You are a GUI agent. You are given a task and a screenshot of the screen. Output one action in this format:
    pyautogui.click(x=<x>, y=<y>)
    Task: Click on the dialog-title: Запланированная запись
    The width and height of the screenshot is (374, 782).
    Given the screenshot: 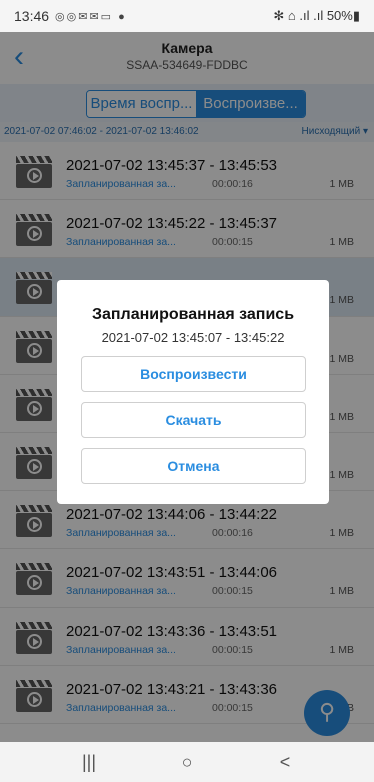 What is the action you would take?
    pyautogui.click(x=193, y=314)
    